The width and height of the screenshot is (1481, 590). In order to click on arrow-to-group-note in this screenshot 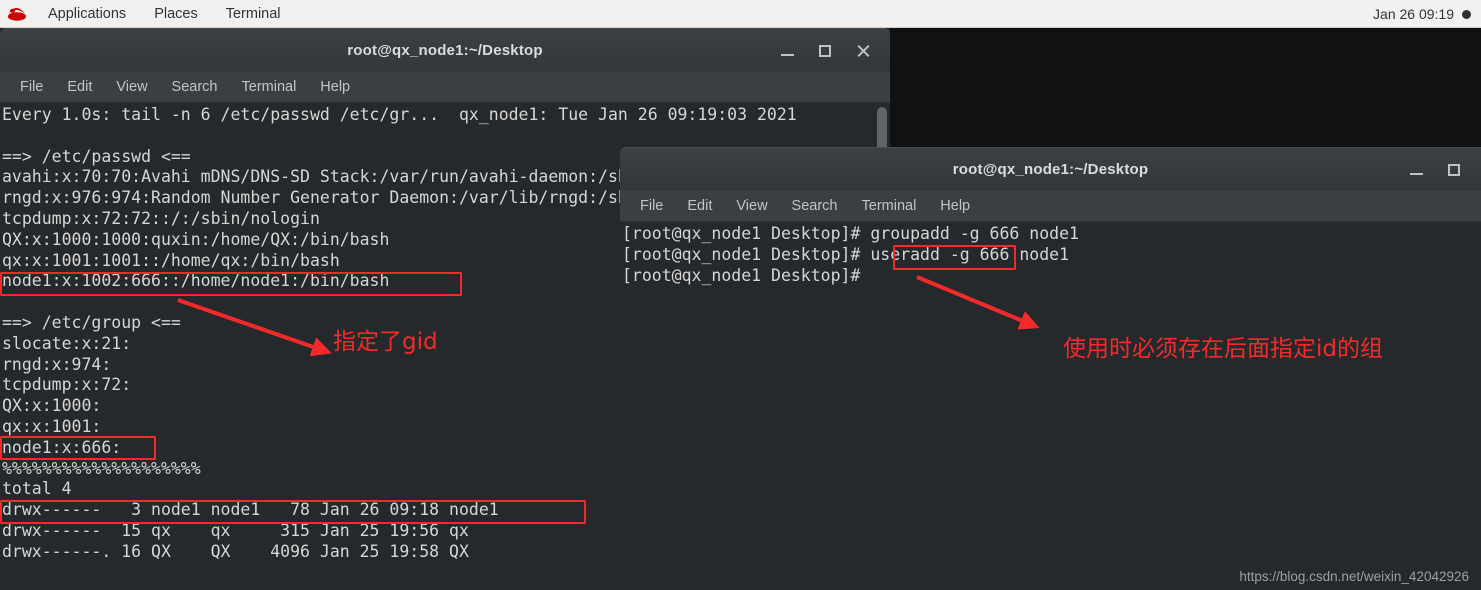, I will do `click(978, 302)`.